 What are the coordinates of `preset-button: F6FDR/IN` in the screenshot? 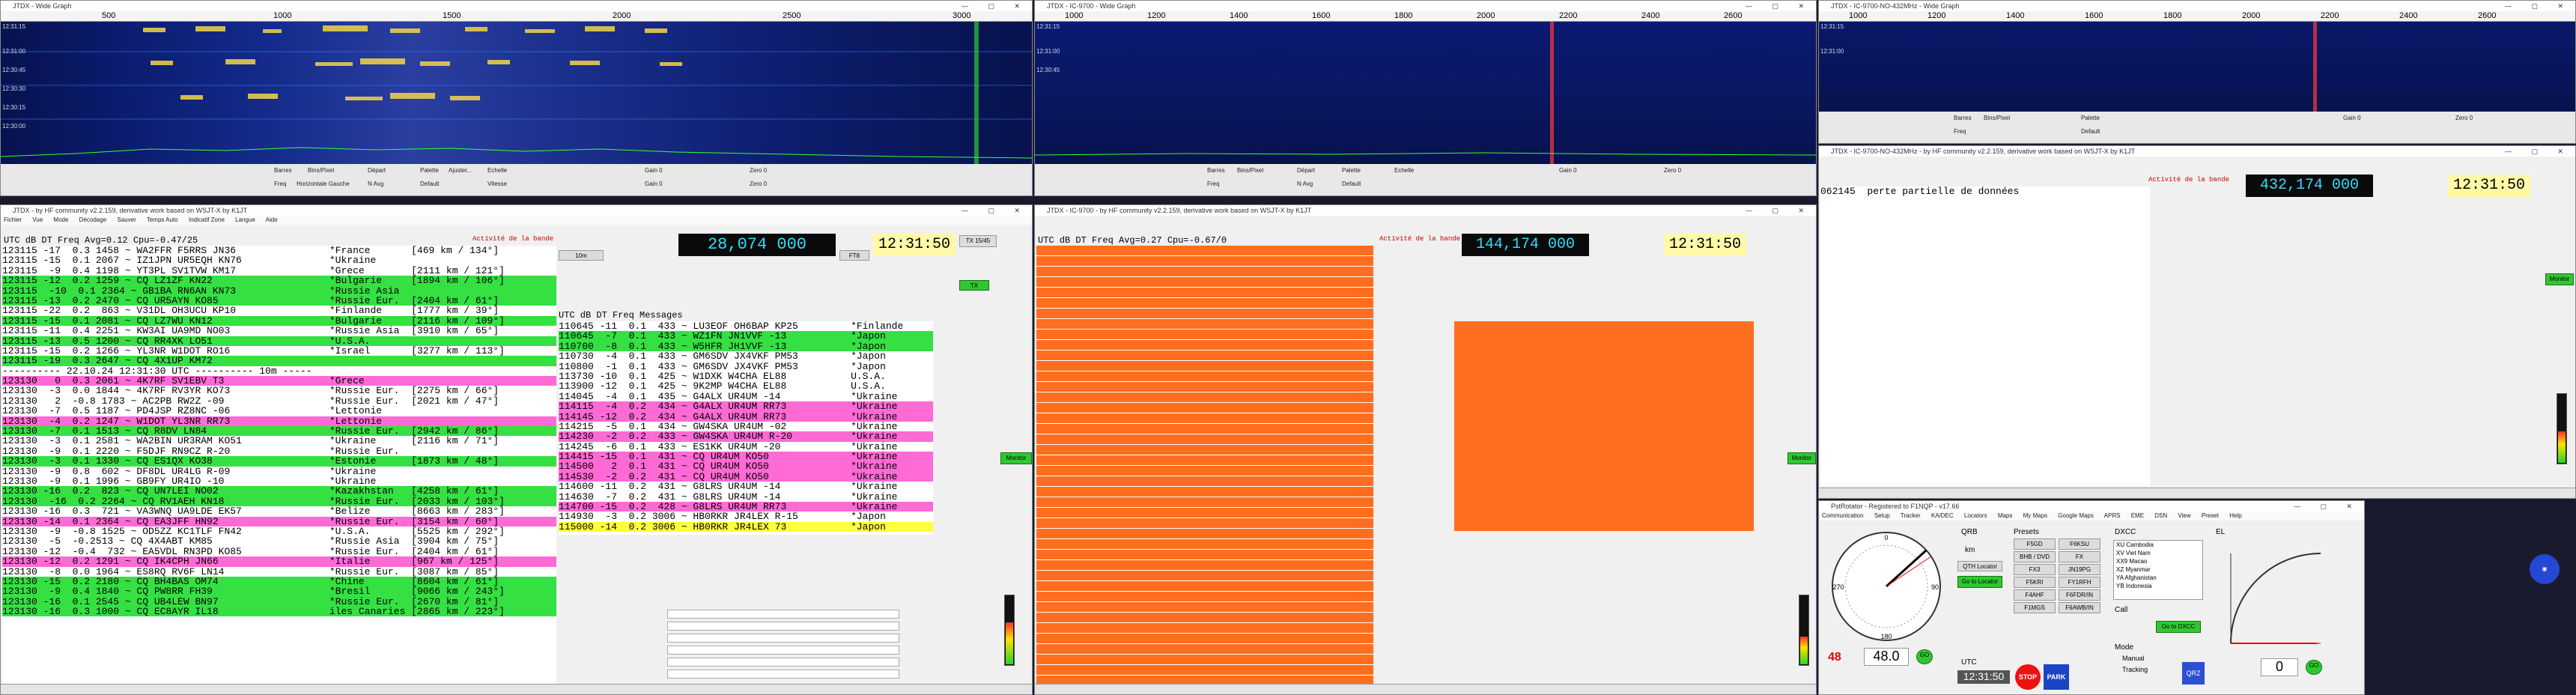 It's located at (2079, 595).